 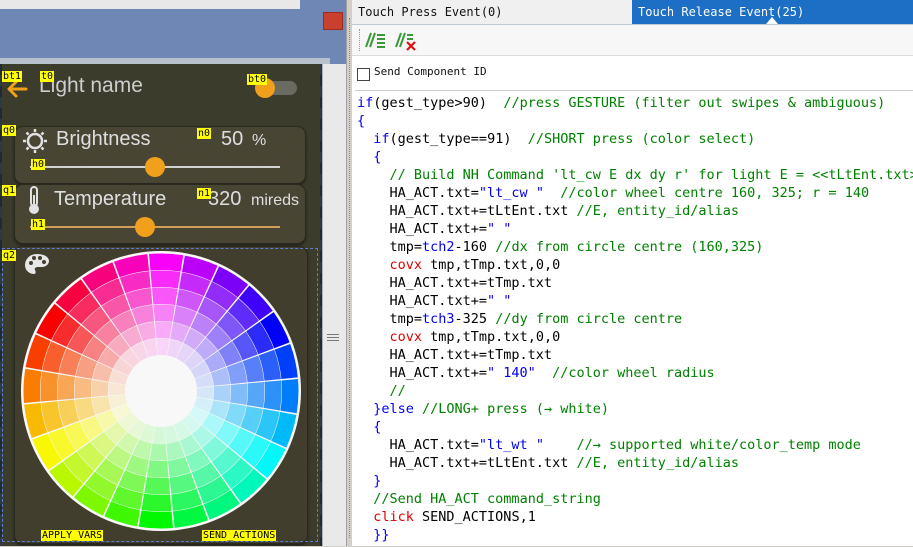 I want to click on light-name-text: Light name, so click(x=91, y=85).